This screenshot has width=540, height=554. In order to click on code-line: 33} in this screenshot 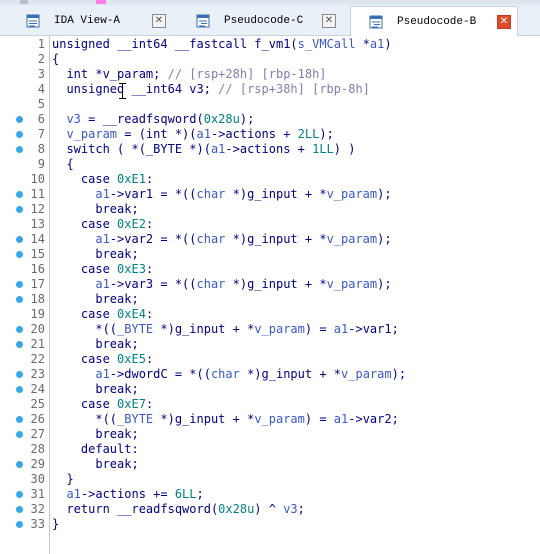, I will do `click(270, 524)`.